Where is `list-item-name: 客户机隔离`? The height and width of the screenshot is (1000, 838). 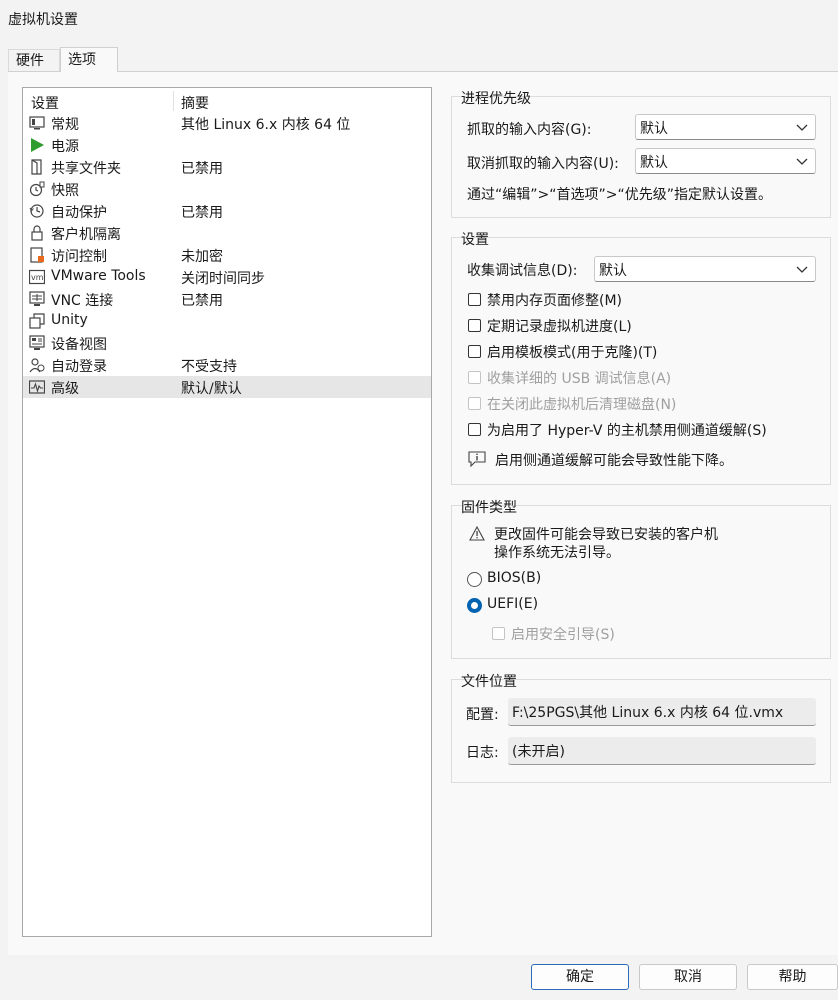
list-item-name: 客户机隔离 is located at coordinates (86, 235).